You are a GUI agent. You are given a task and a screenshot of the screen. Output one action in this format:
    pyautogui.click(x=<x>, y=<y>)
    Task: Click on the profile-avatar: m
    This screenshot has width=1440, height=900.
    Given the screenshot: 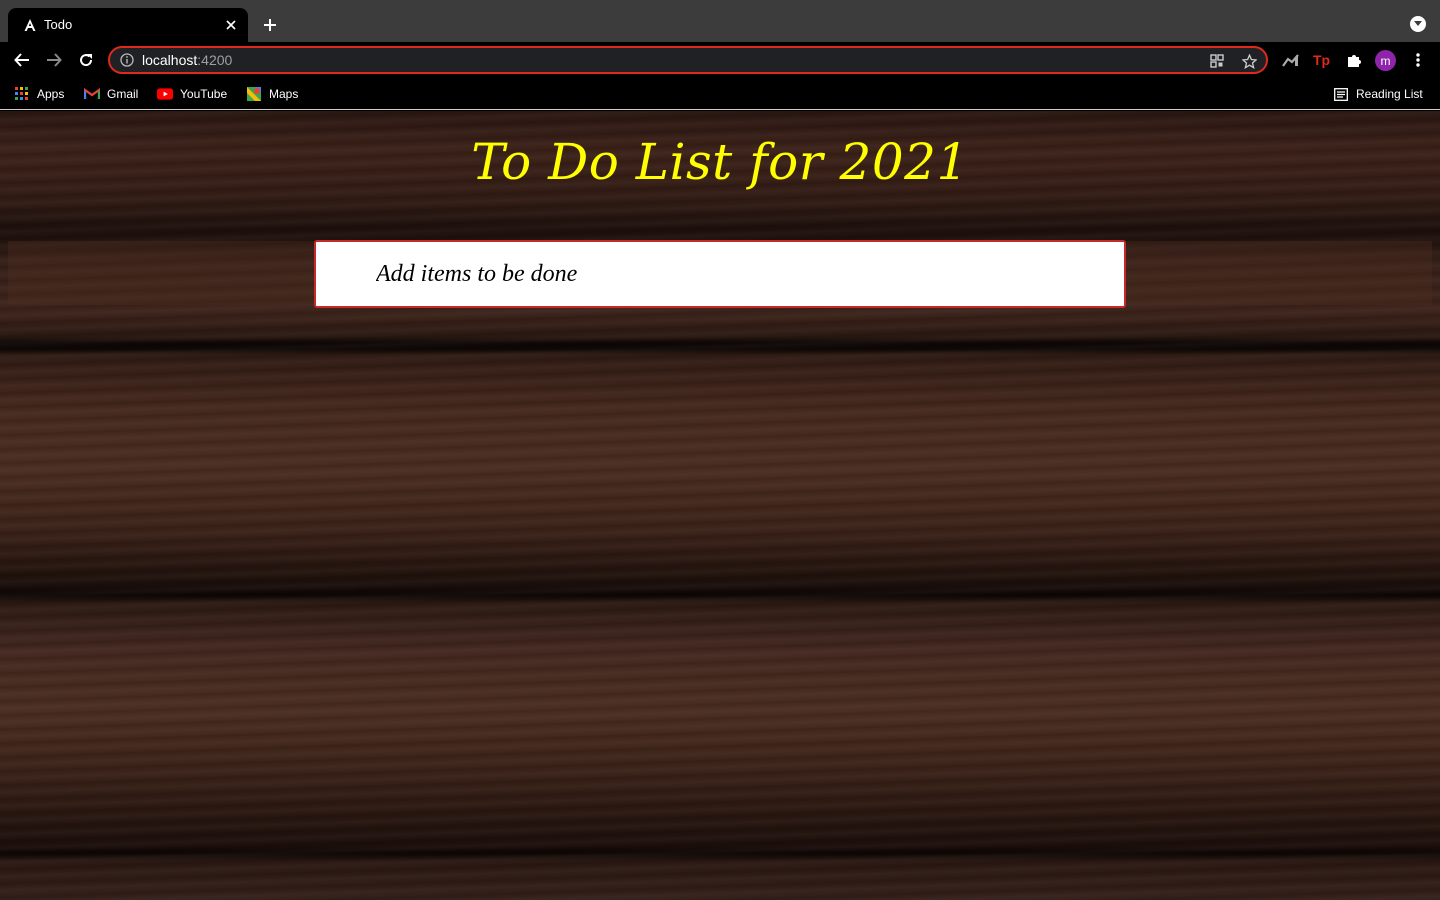 What is the action you would take?
    pyautogui.click(x=1385, y=60)
    